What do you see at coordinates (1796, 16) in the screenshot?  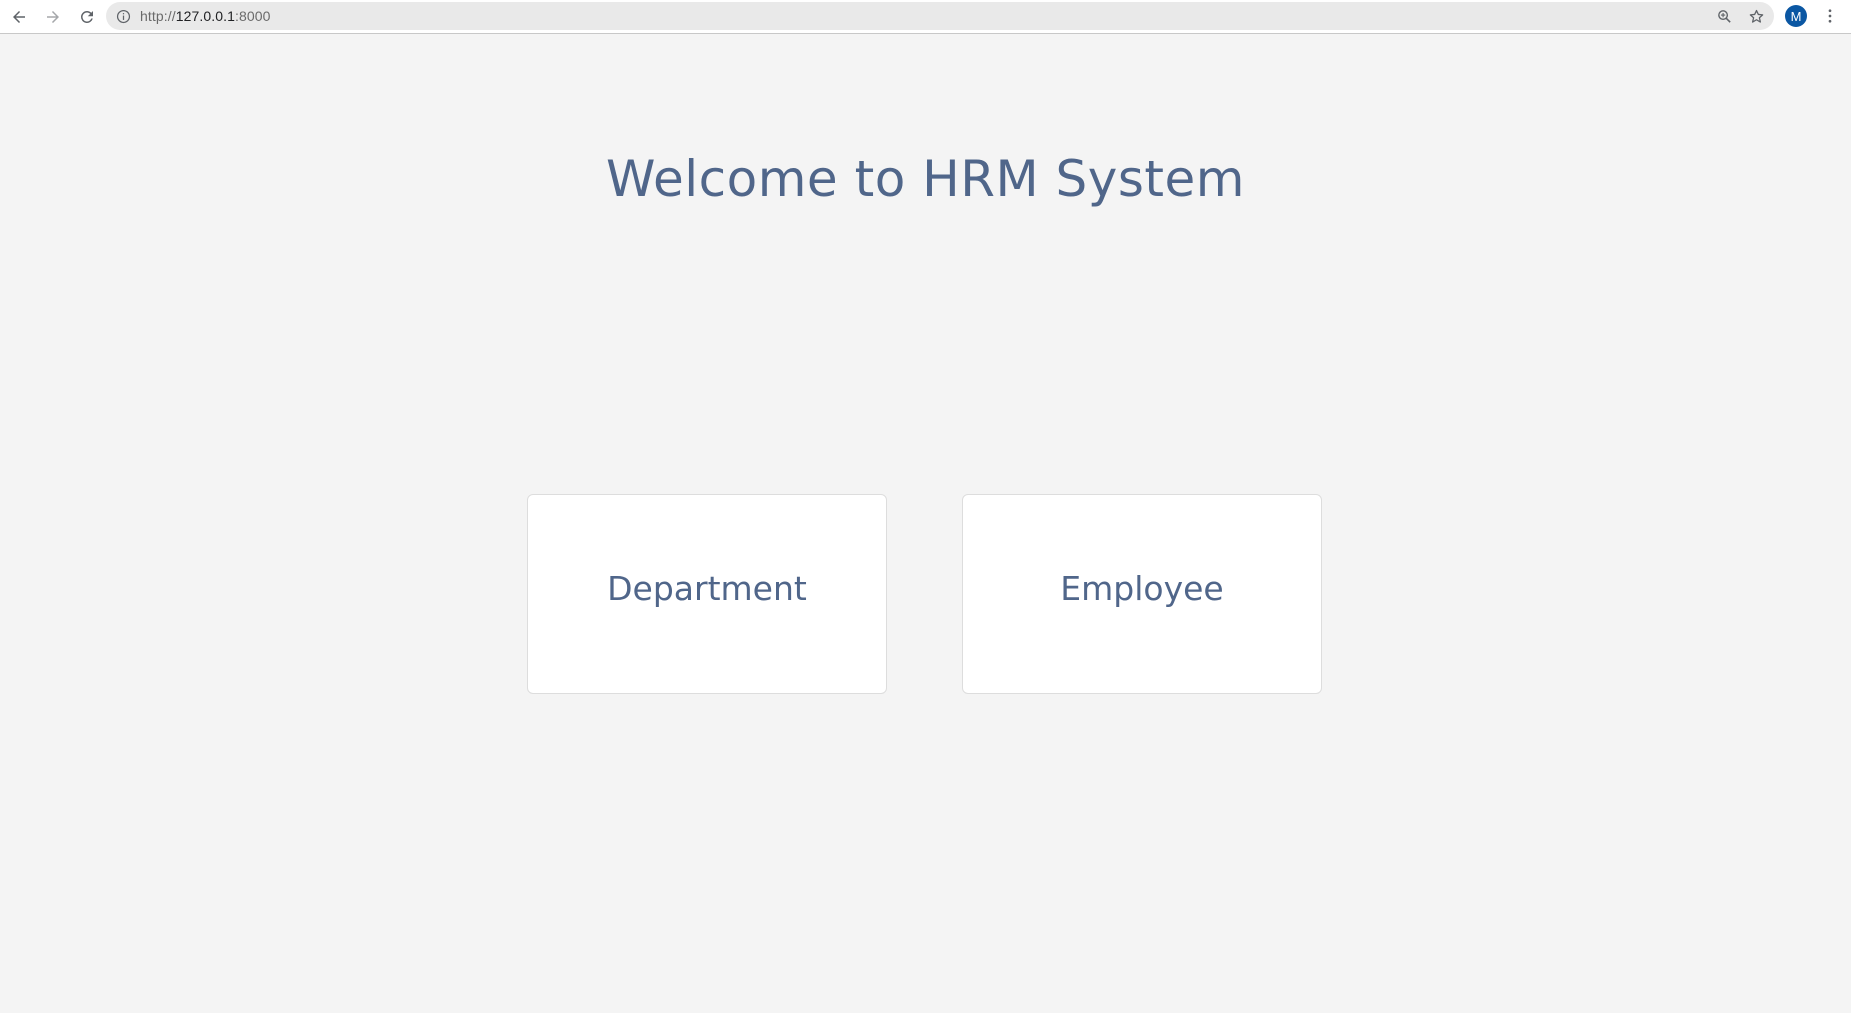 I see `profile-avatar: M` at bounding box center [1796, 16].